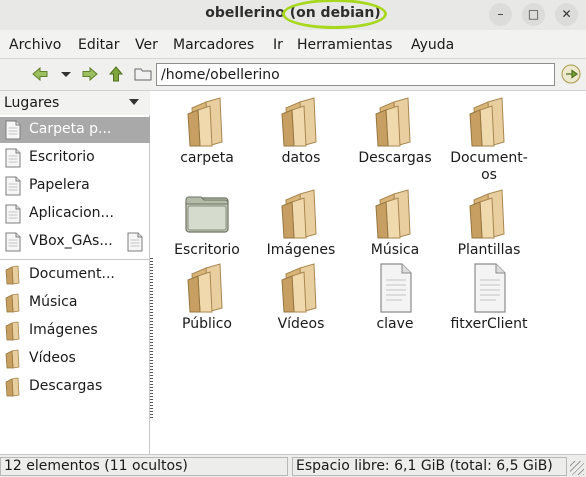  I want to click on maximize-button: □, so click(533, 14).